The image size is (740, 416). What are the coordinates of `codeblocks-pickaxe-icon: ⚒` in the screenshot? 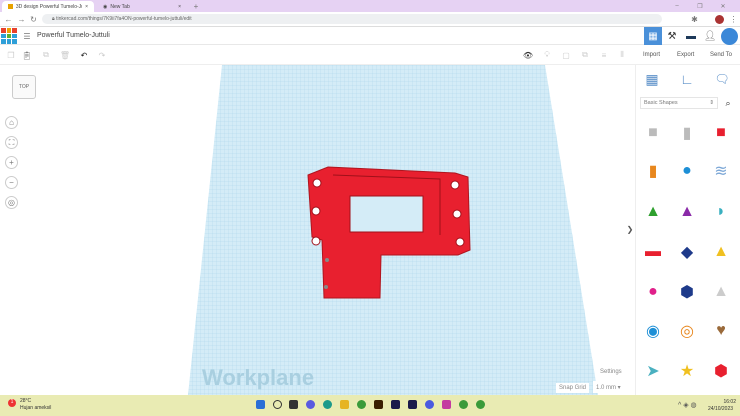 It's located at (672, 36).